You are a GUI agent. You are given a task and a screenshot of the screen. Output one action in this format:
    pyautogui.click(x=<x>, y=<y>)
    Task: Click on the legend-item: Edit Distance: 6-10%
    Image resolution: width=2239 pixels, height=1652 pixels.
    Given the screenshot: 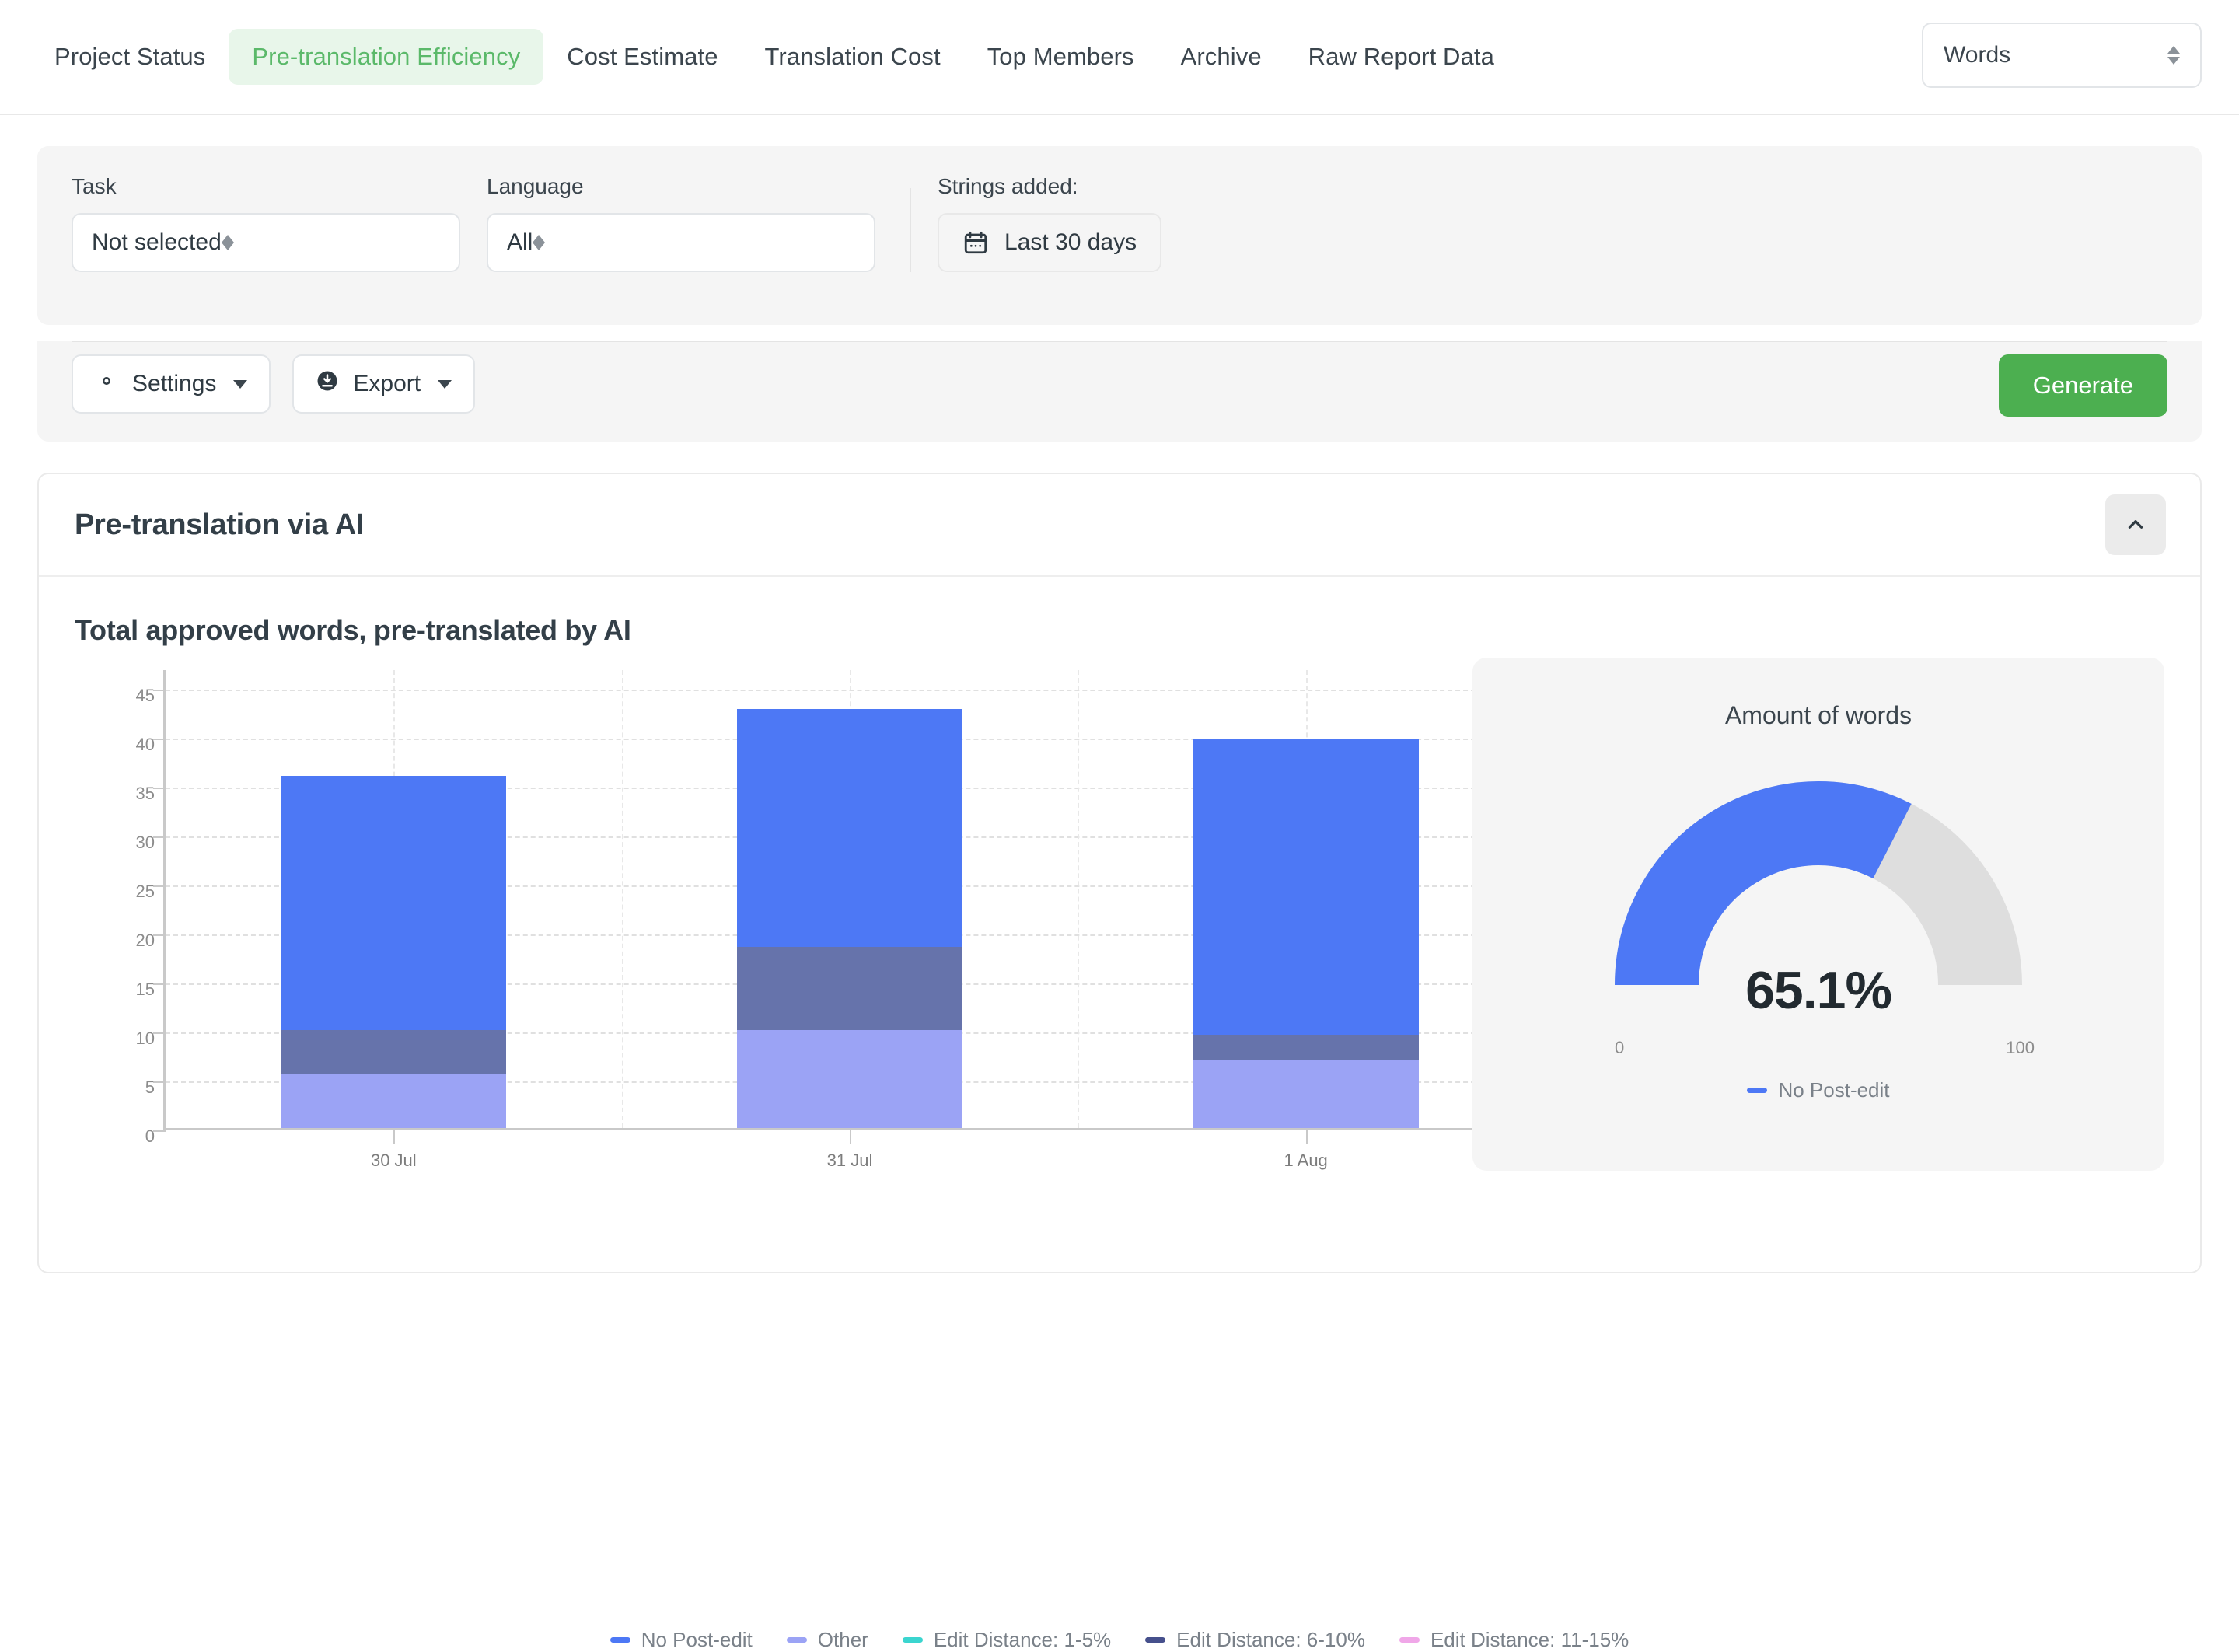 What is the action you would take?
    pyautogui.click(x=1255, y=1640)
    